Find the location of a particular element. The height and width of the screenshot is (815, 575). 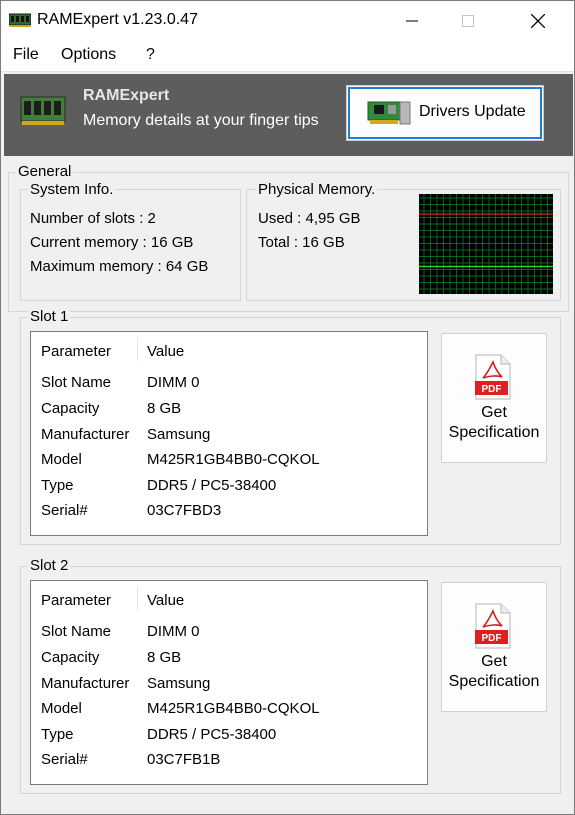

menu-bar: File Options ? is located at coordinates (287, 56).